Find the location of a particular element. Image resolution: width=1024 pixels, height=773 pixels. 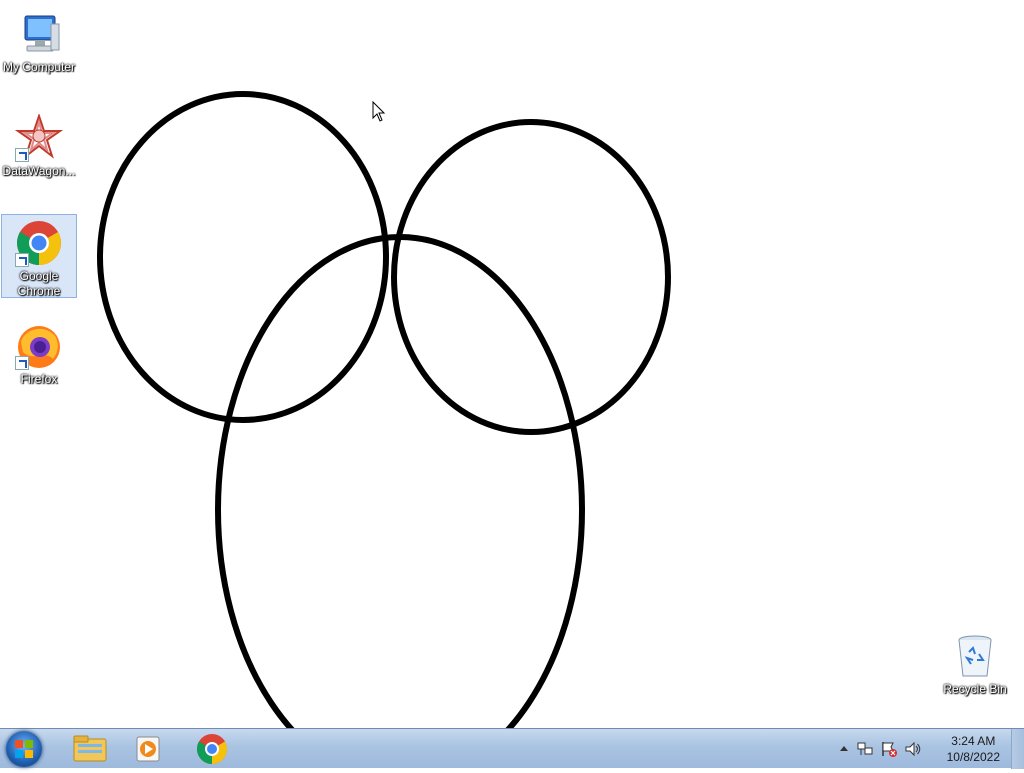

firefox-icon is located at coordinates (39, 346).